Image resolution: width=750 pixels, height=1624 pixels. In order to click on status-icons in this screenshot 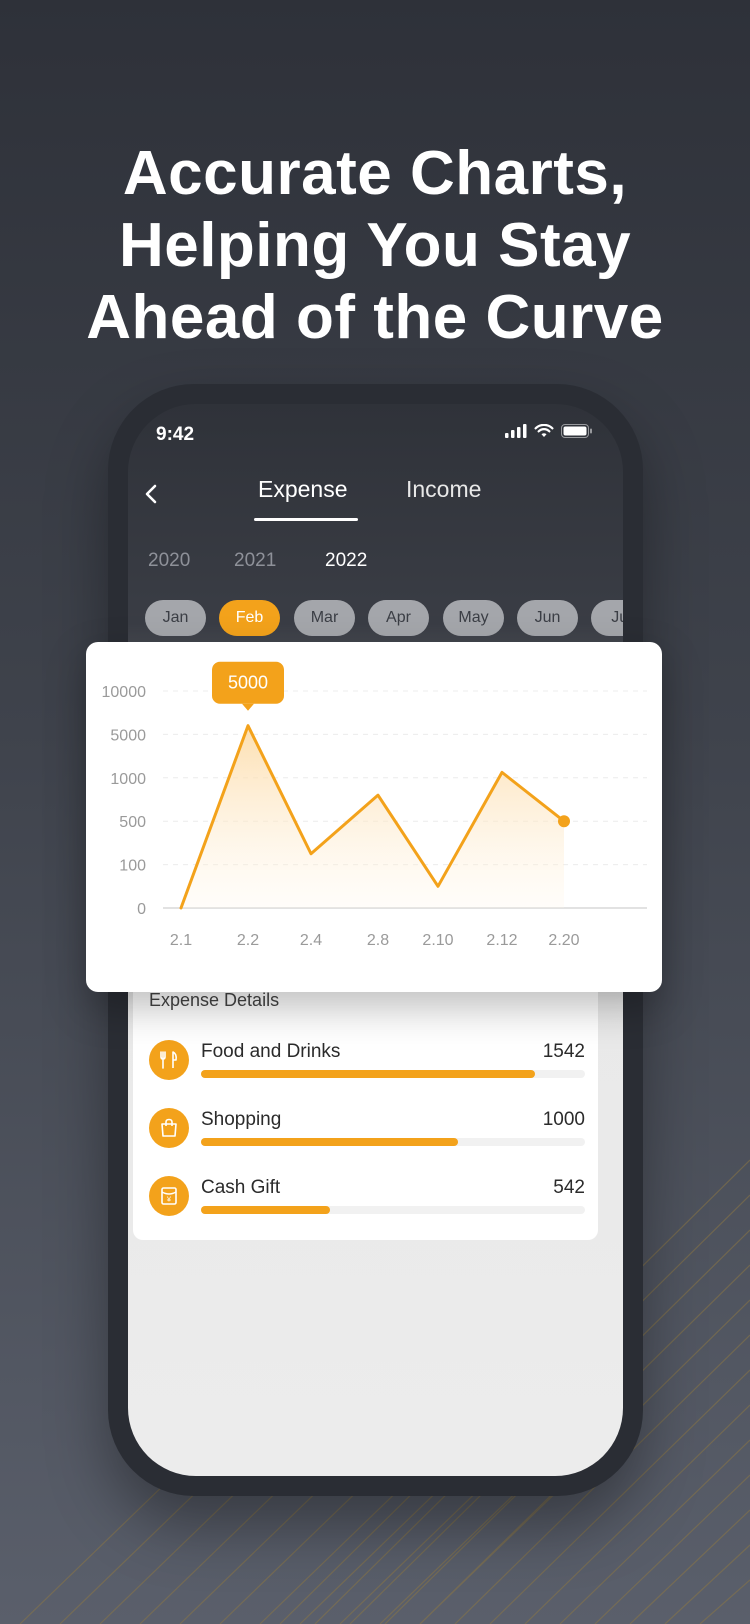, I will do `click(549, 431)`.